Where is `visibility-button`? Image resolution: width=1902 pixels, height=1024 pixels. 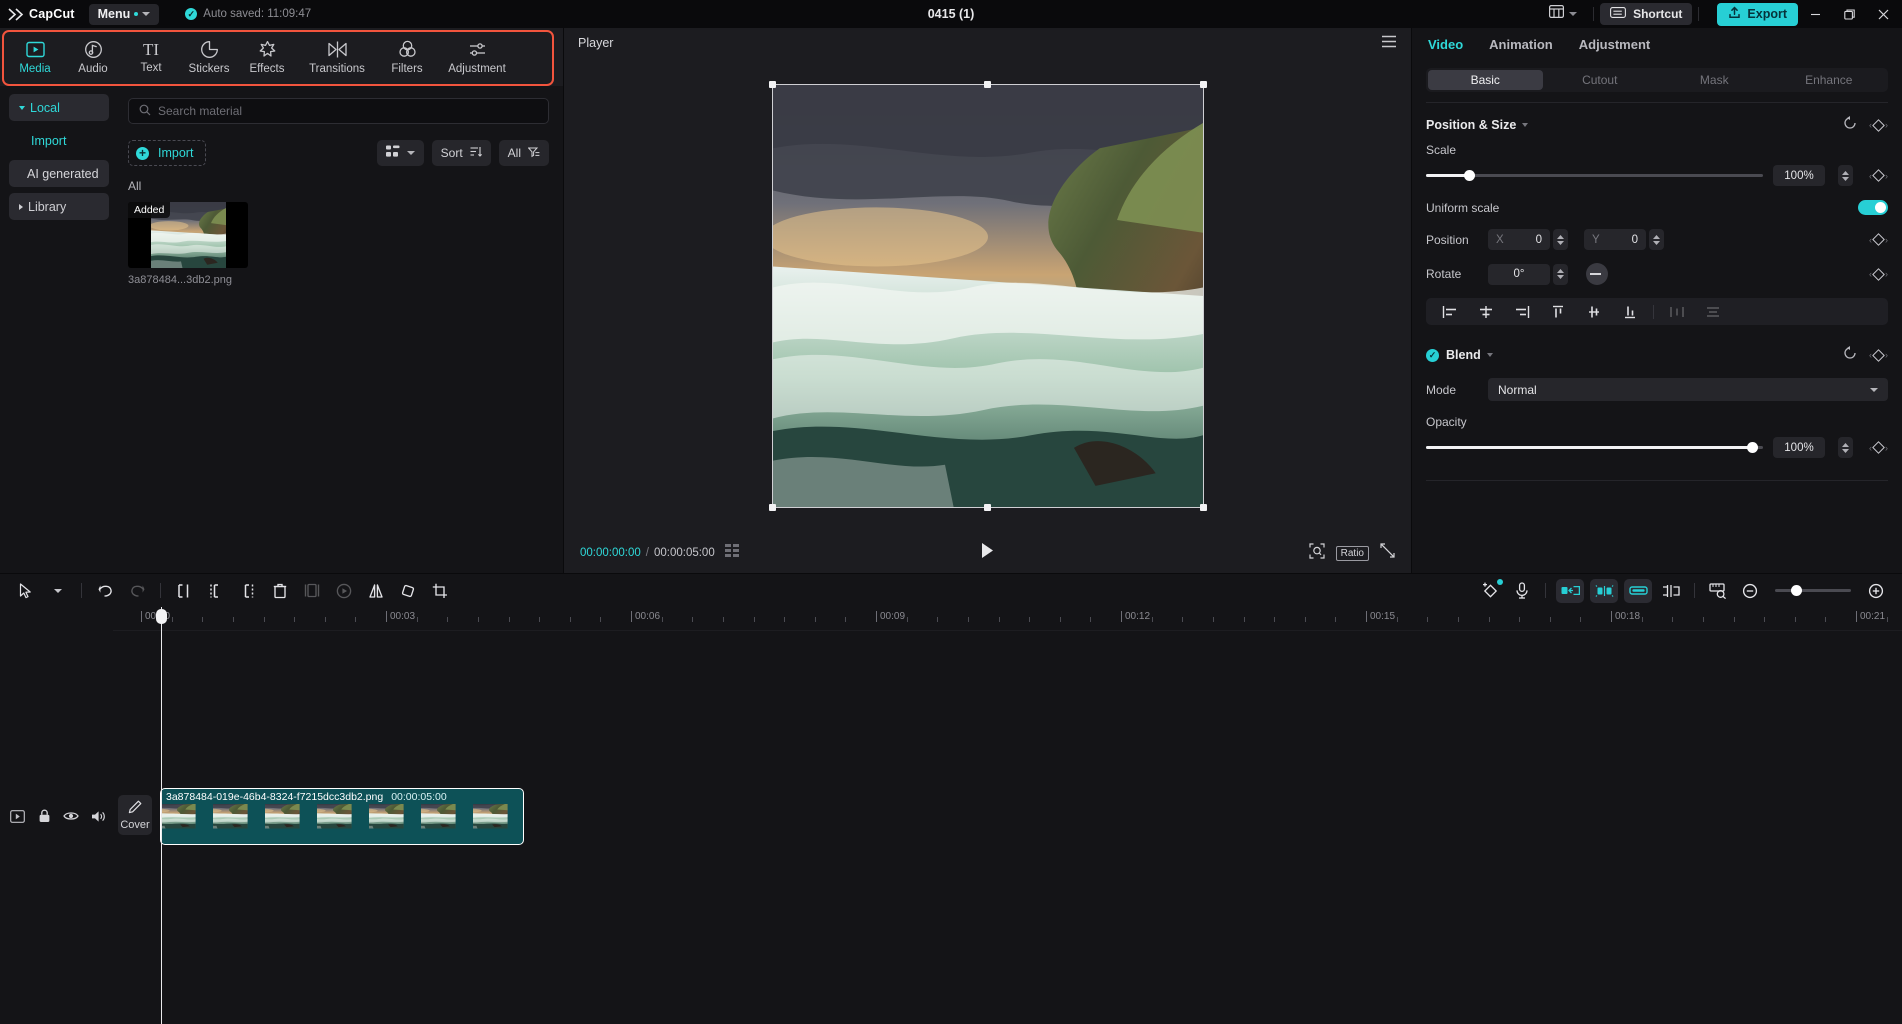
visibility-button is located at coordinates (71, 816).